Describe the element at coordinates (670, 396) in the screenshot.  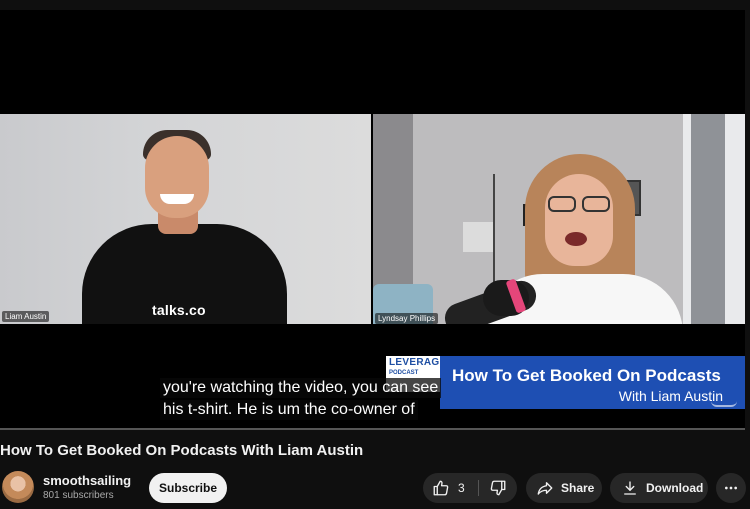
I see `banner-subtitle: With Liam Austin` at that location.